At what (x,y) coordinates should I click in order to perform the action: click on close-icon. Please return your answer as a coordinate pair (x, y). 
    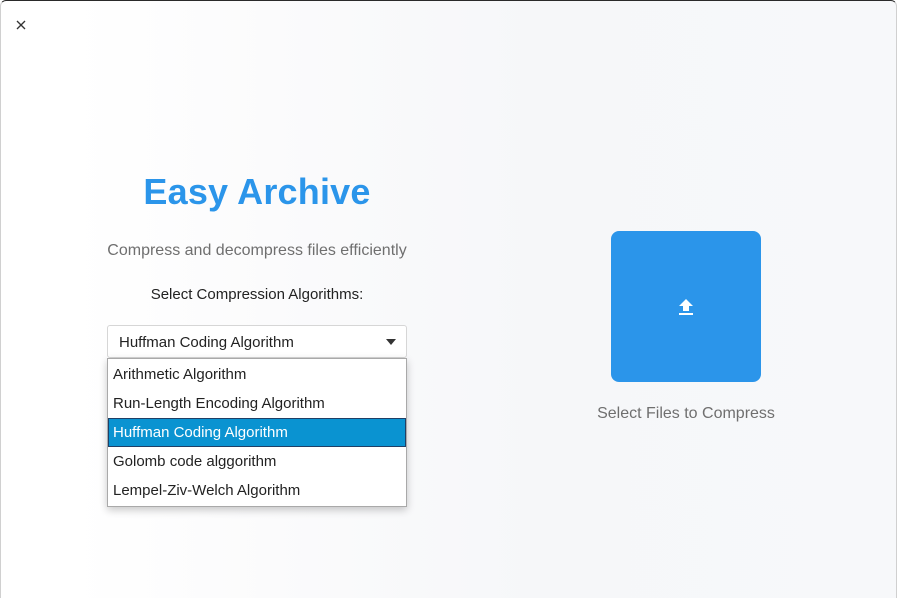
    Looking at the image, I should click on (21, 25).